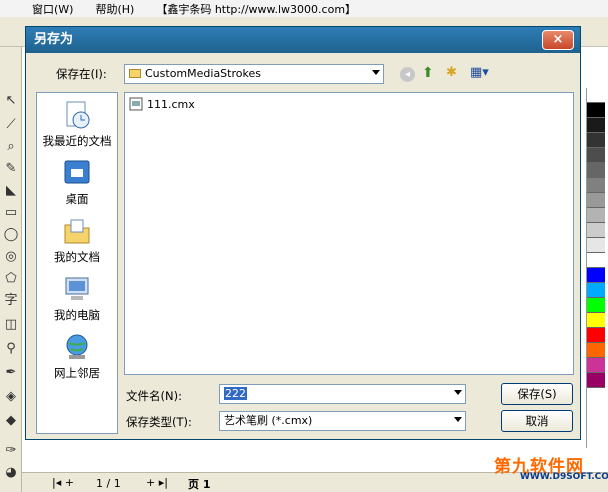 The image size is (608, 492). What do you see at coordinates (256, 9) in the screenshot?
I see `banner-text: 【鑫宇条码 http://www.lw3000.com】` at bounding box center [256, 9].